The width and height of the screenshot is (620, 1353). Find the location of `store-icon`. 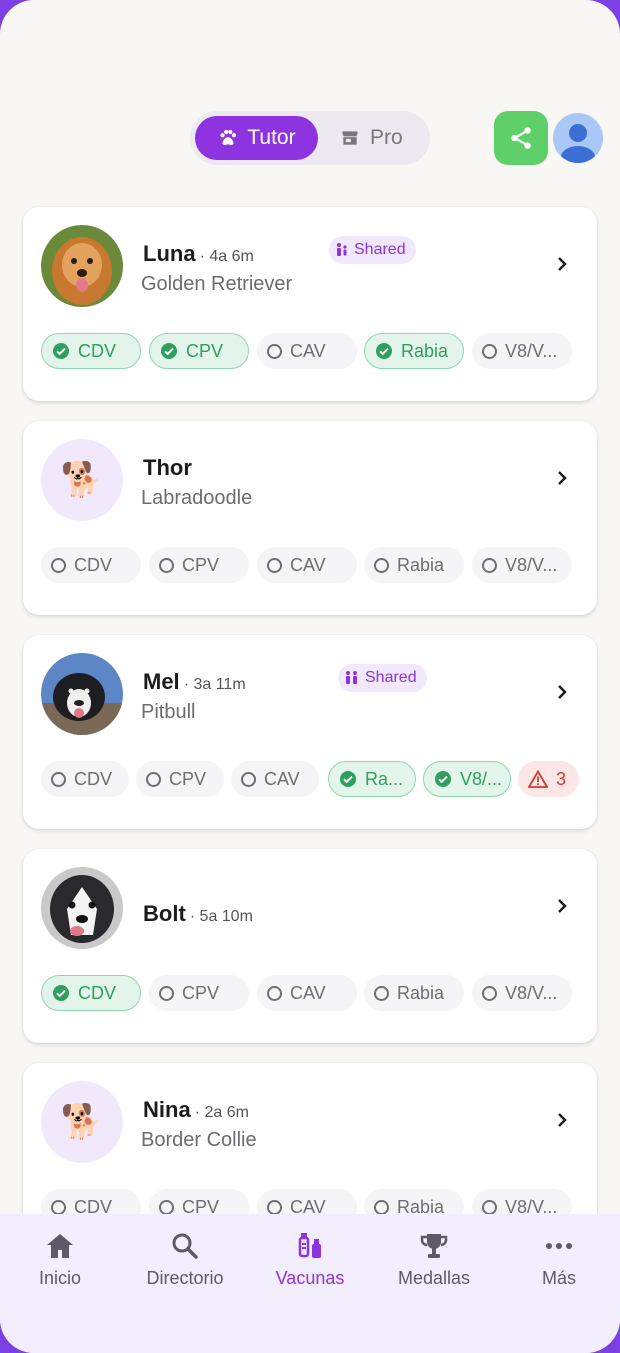

store-icon is located at coordinates (350, 138).